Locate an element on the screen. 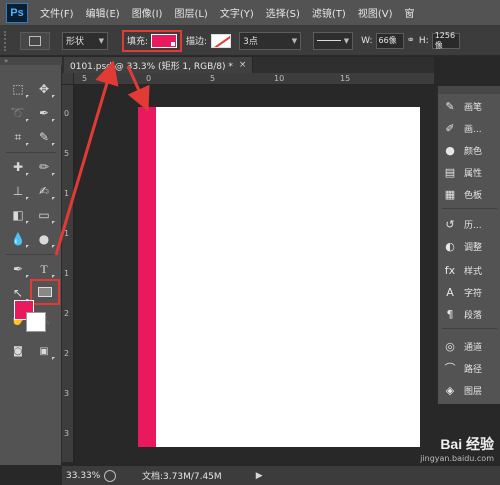 The width and height of the screenshot is (500, 485). panel-label: 段落 is located at coordinates (473, 315).